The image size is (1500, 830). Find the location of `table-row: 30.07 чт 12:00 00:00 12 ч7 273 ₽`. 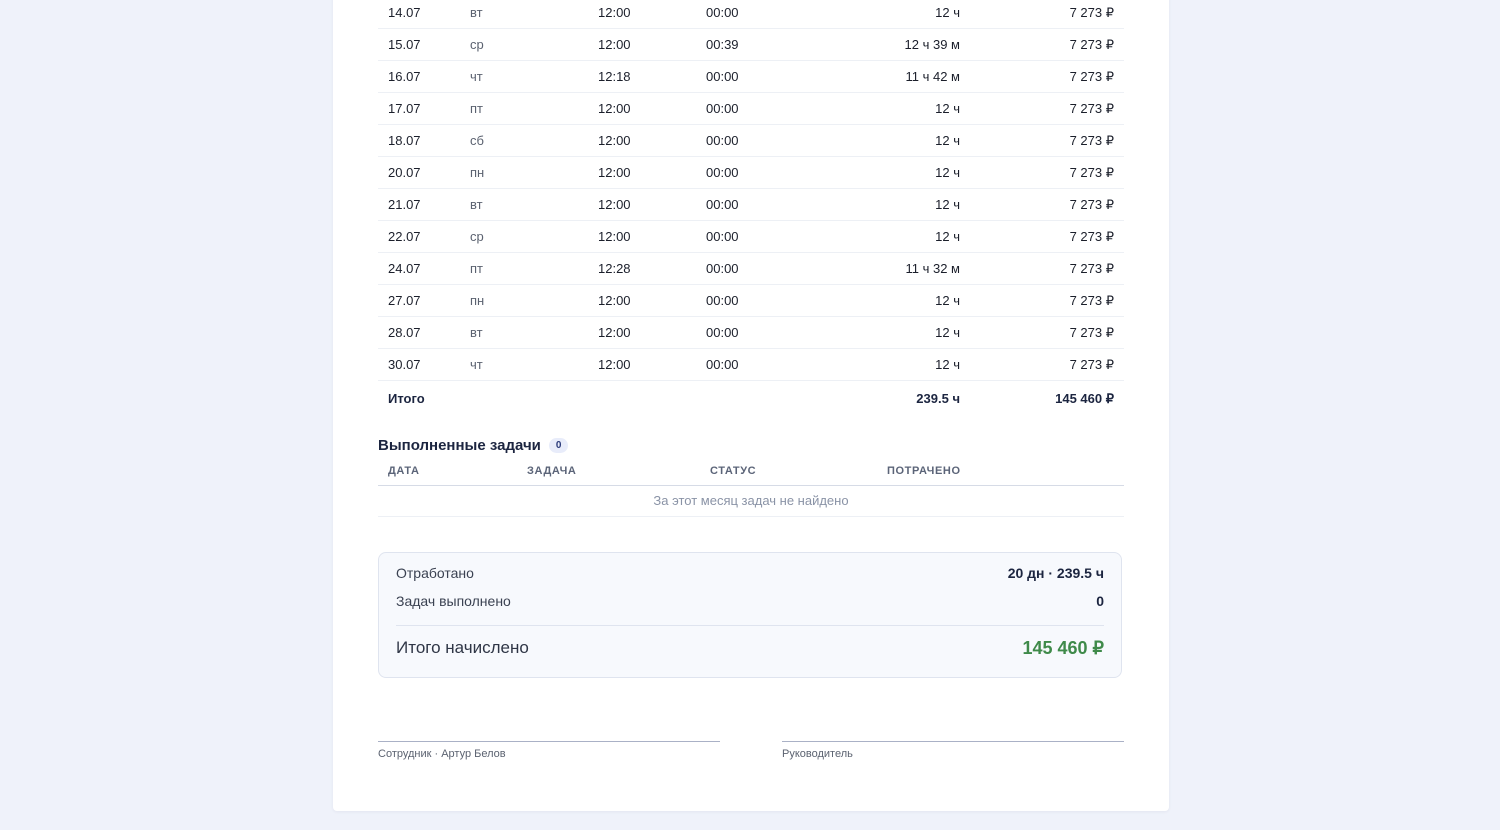

table-row: 30.07 чт 12:00 00:00 12 ч7 273 ₽ is located at coordinates (751, 364).